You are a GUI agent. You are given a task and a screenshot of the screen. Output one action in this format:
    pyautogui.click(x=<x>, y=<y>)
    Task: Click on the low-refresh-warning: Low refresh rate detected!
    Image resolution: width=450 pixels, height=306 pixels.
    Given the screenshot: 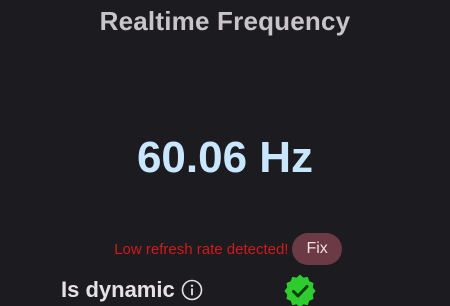 What is the action you would take?
    pyautogui.click(x=201, y=249)
    